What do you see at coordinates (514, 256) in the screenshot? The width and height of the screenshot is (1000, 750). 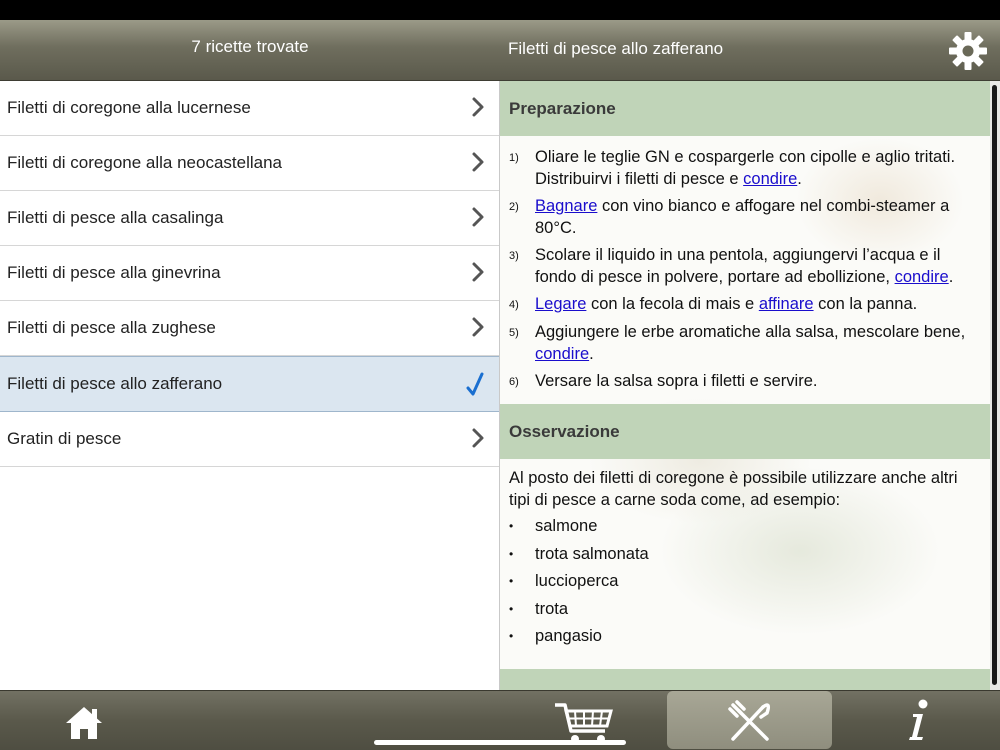 I see `step-number: 3)` at bounding box center [514, 256].